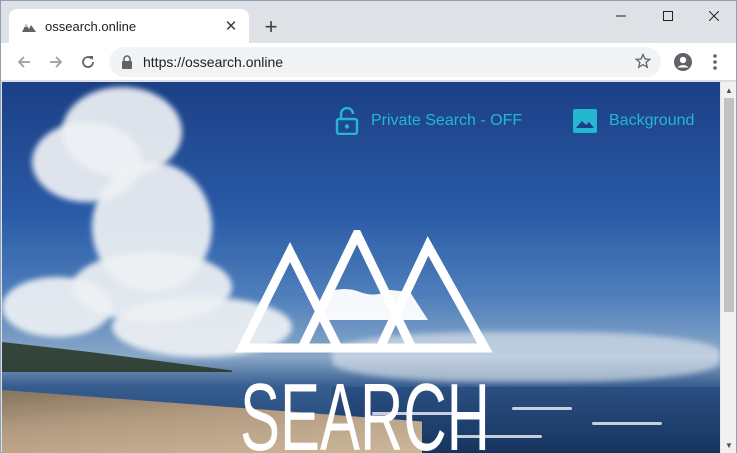  Describe the element at coordinates (127, 62) in the screenshot. I see `lock-icon` at that location.